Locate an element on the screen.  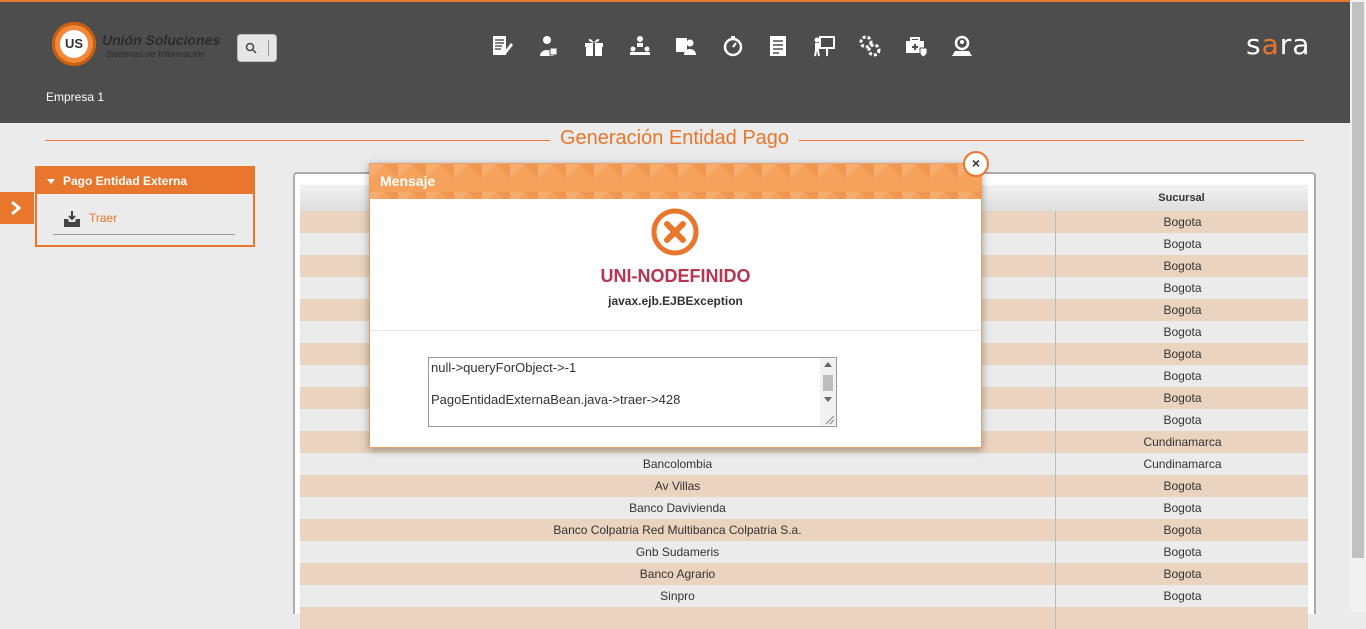
page-scrollbar is located at coordinates (1358, 306).